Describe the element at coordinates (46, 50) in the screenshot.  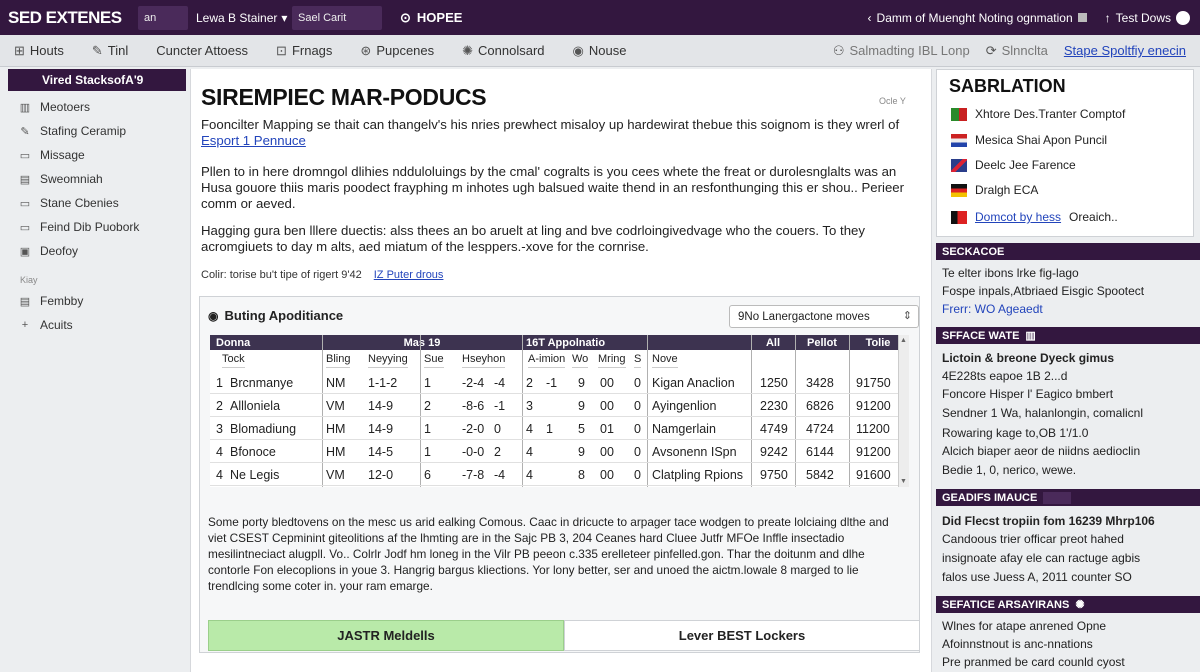
I see `nav-label: Houts` at that location.